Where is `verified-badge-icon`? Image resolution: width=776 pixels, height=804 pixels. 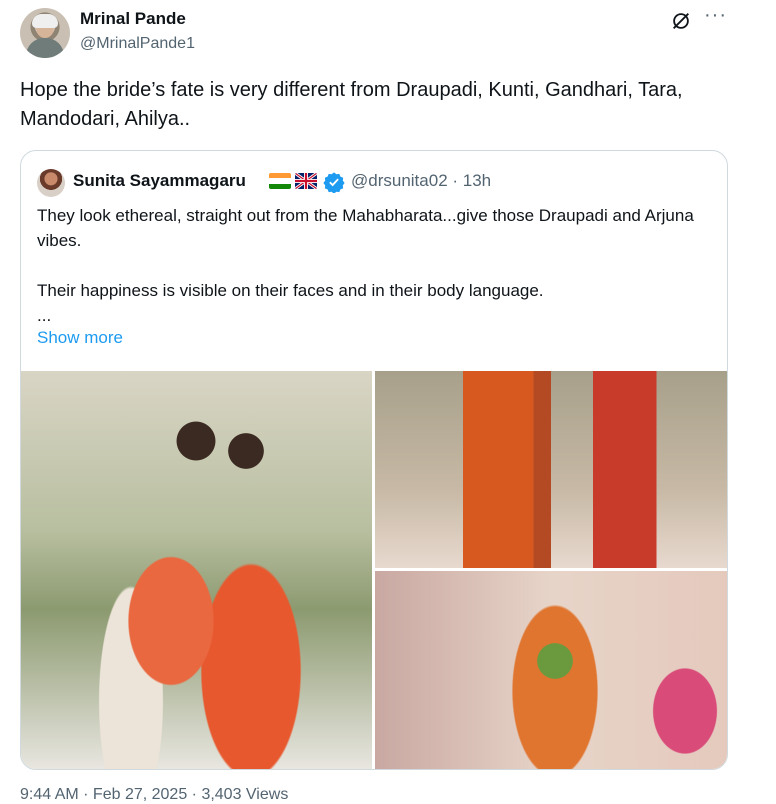 verified-badge-icon is located at coordinates (334, 182).